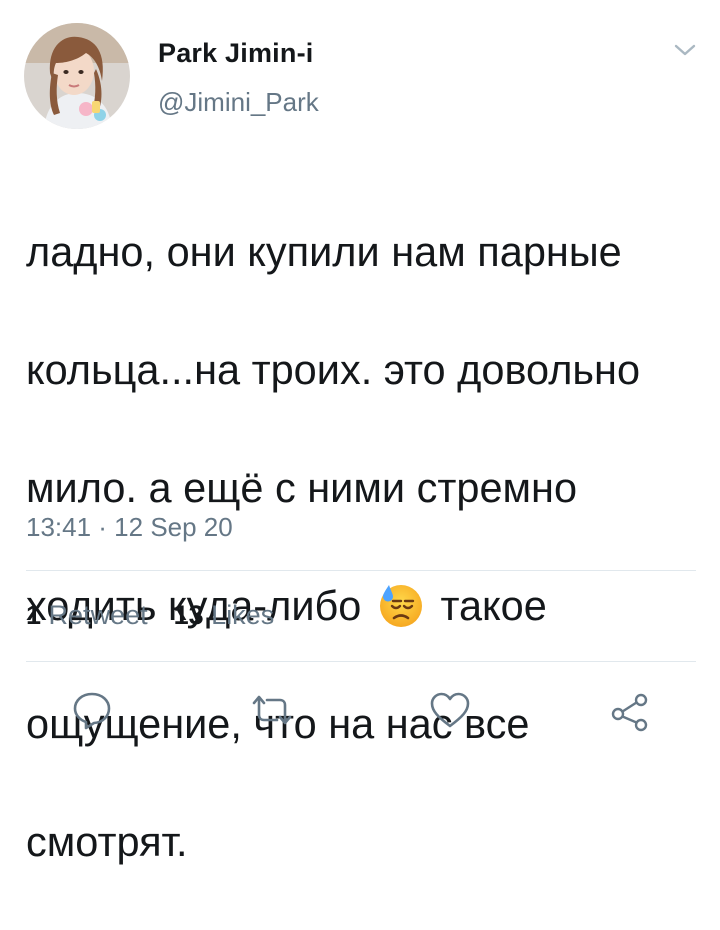 This screenshot has height=930, width=720. Describe the element at coordinates (188, 615) in the screenshot. I see `likes-count: 13` at that location.